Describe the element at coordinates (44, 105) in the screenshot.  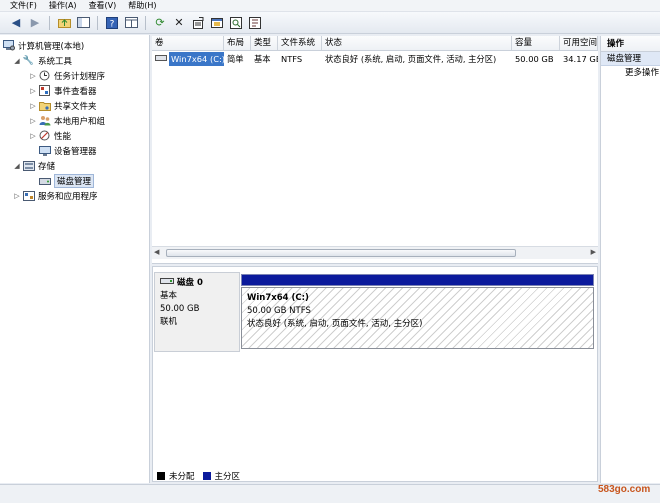
I see `shared-folder-icon` at that location.